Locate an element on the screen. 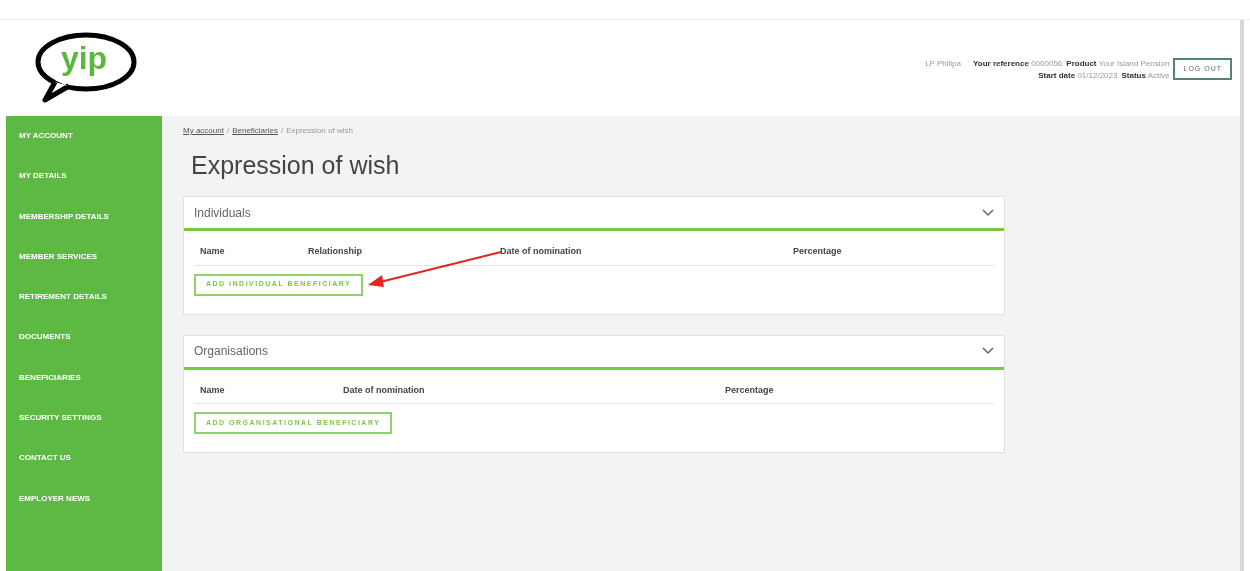  sidebar-item: MY ACCOUNT is located at coordinates (84, 150).